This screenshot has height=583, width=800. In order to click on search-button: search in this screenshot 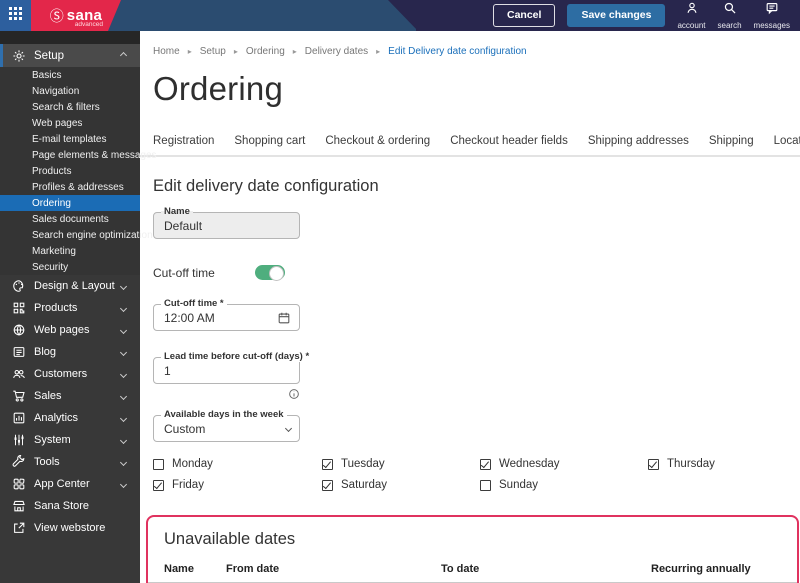, I will do `click(730, 15)`.